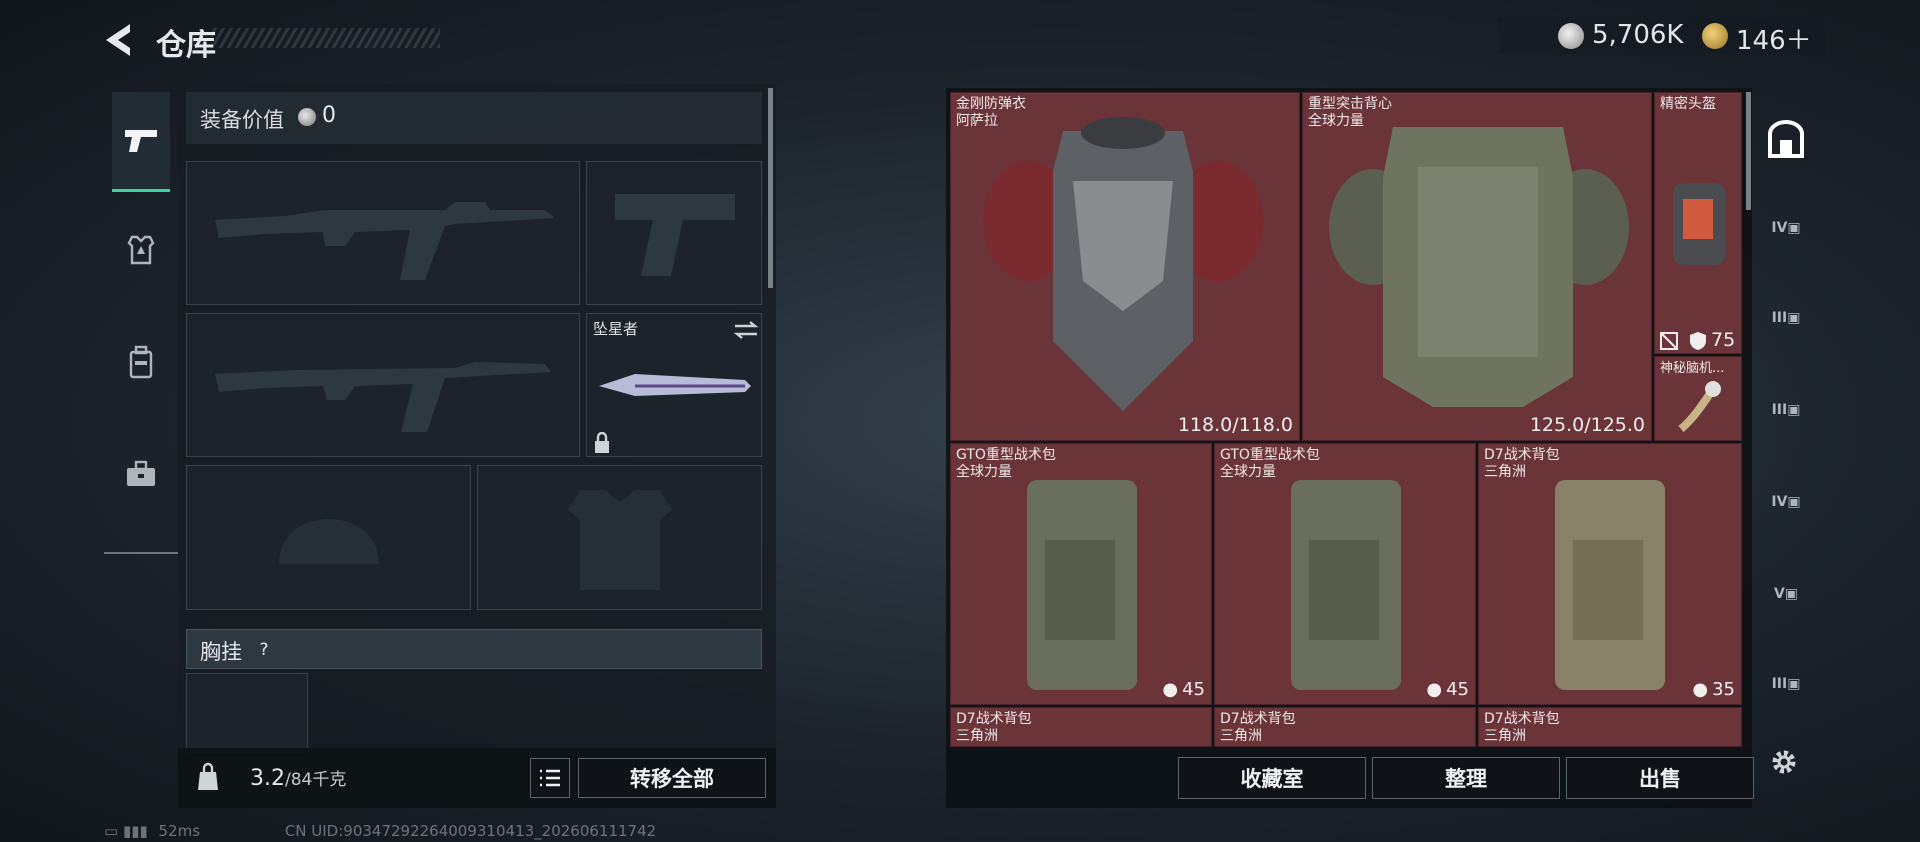  I want to click on armor-vest-icon, so click(141, 250).